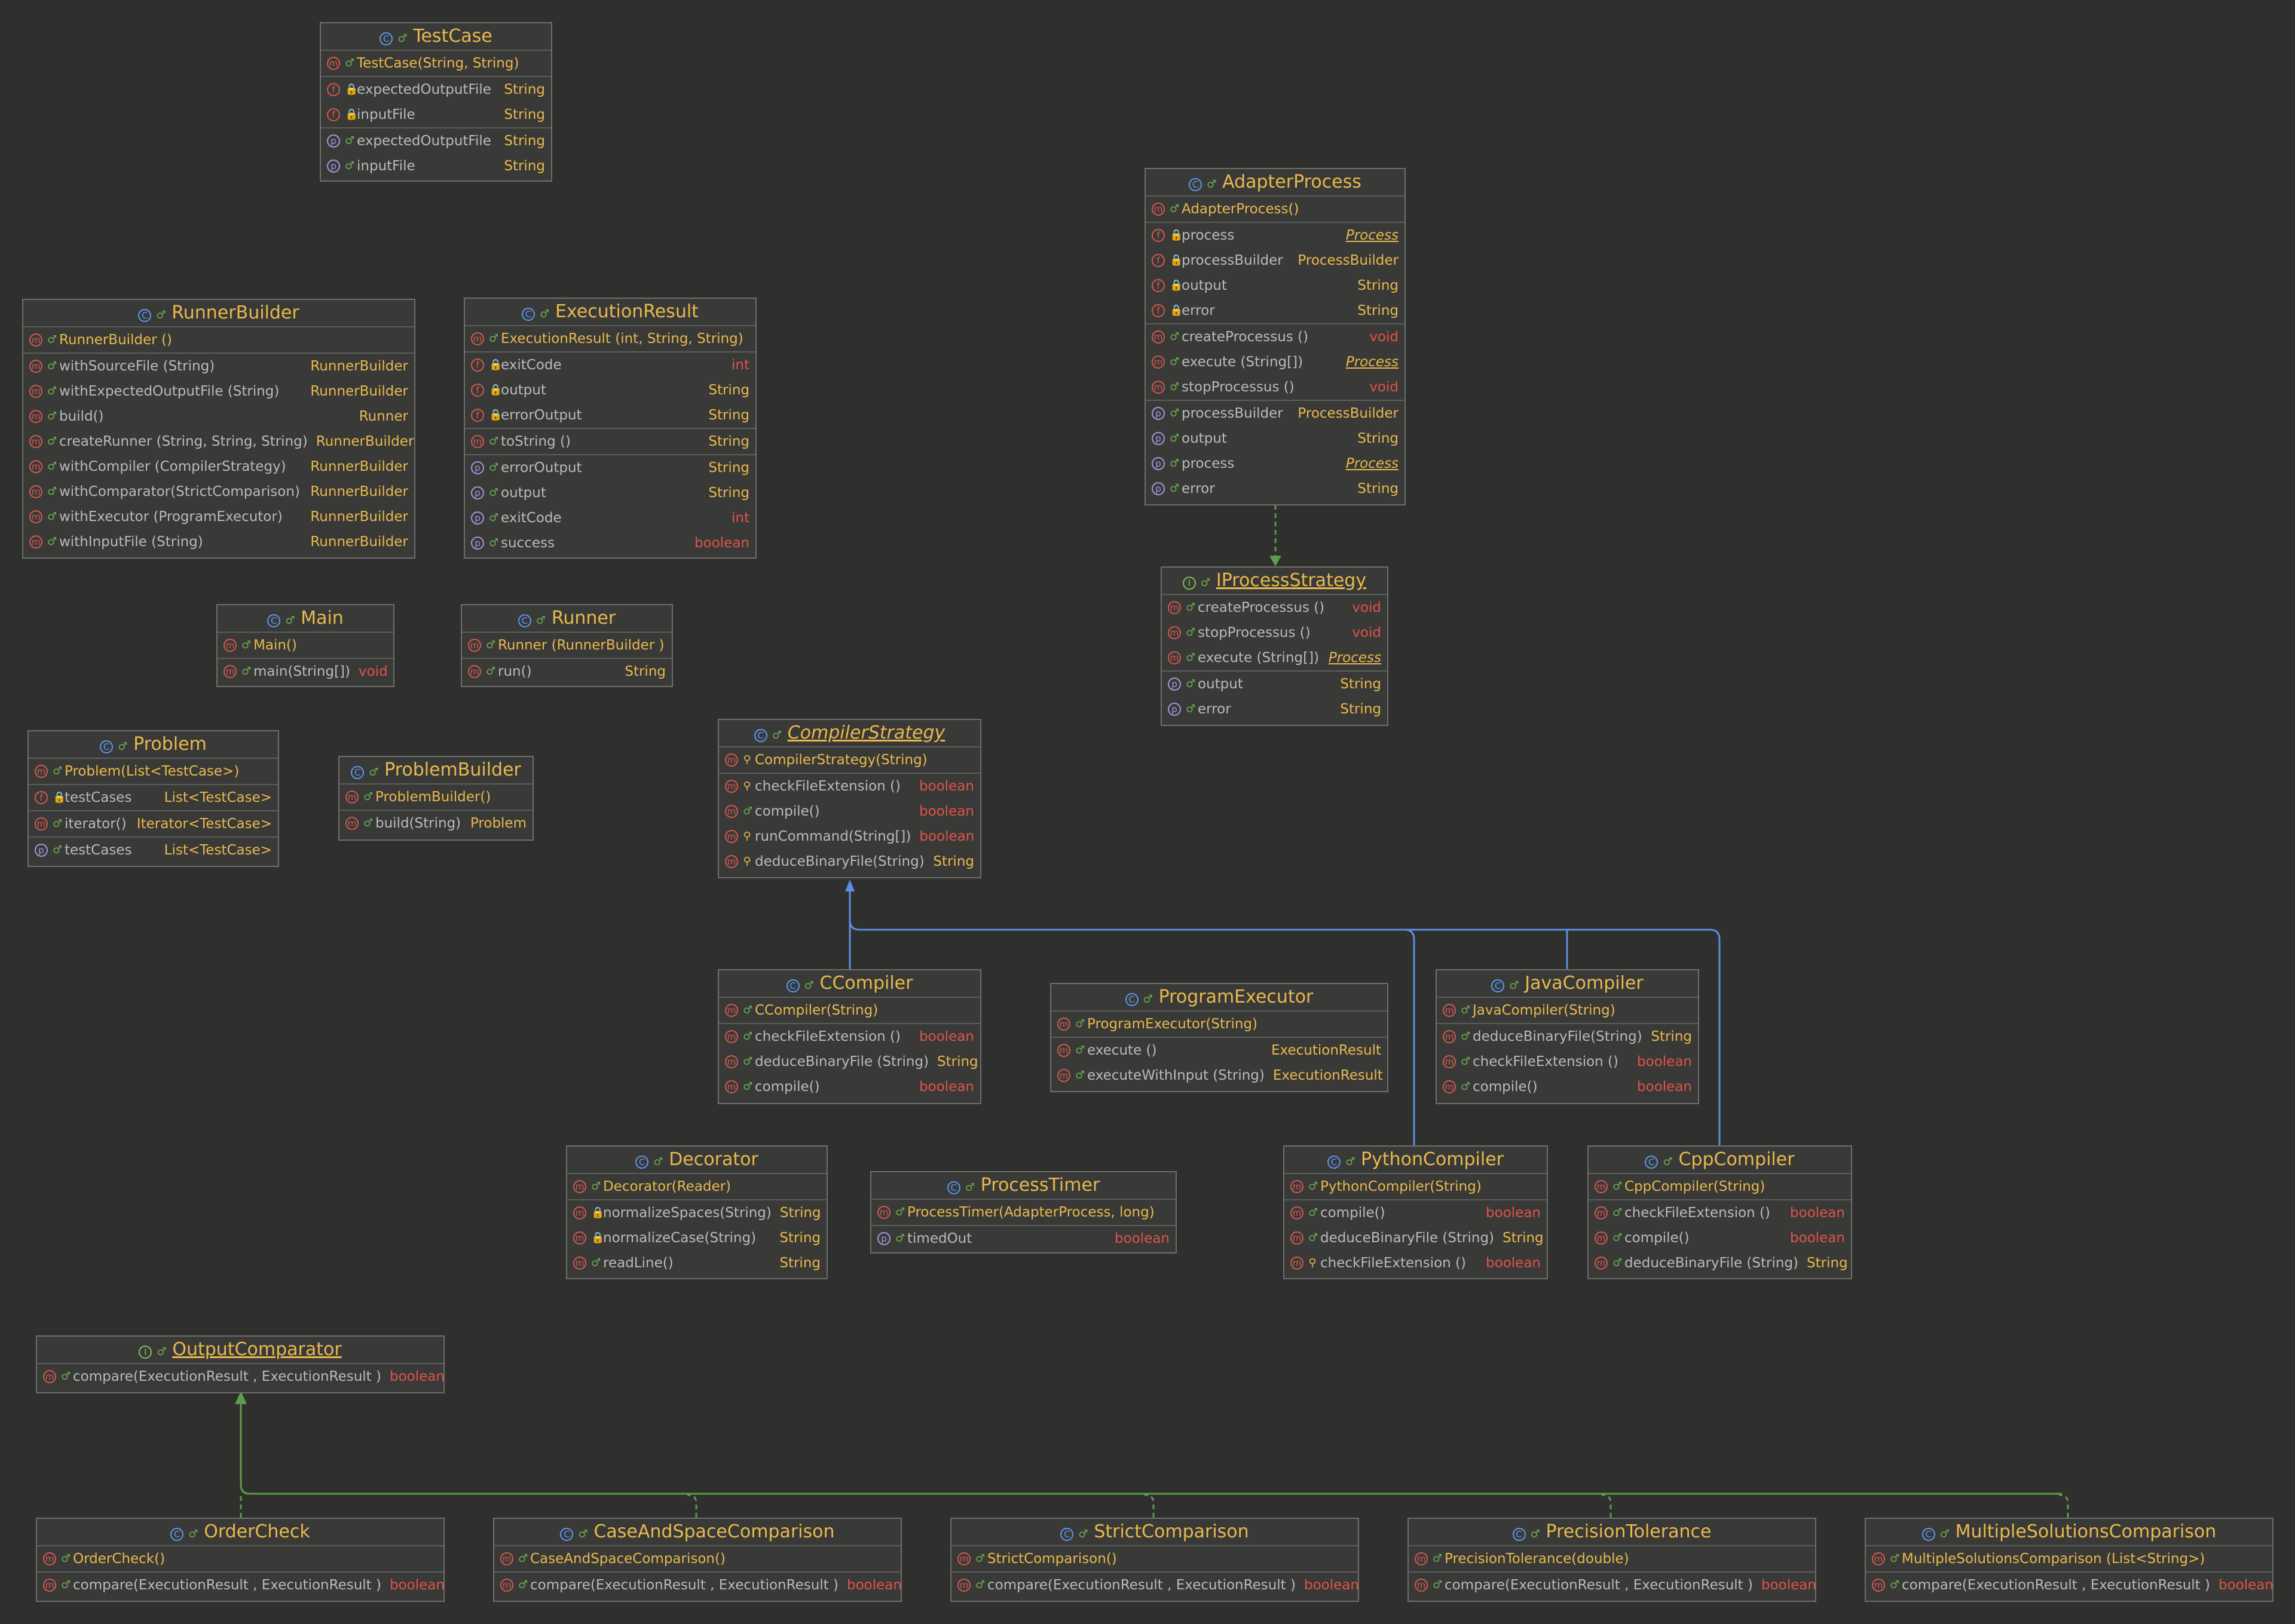 This screenshot has height=1624, width=2295. I want to click on member-field: f 🔒 errorOutput String, so click(610, 415).